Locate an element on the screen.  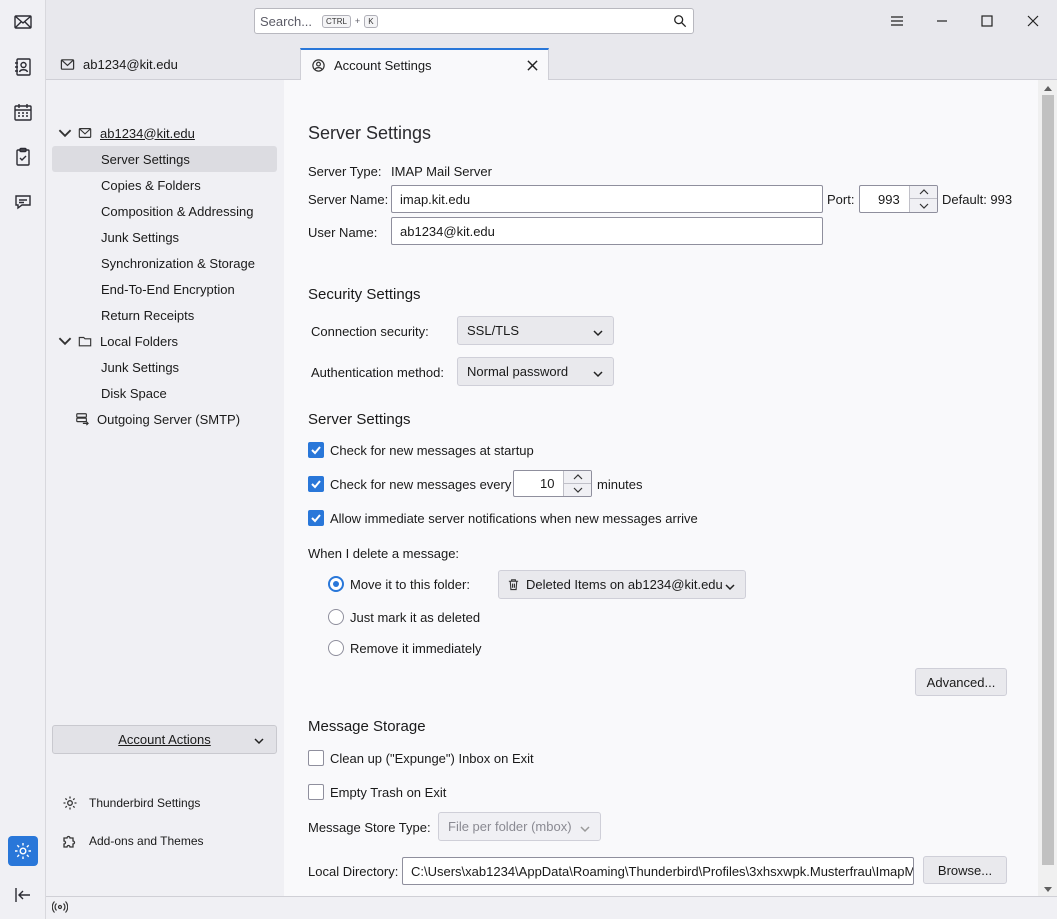
search-input: Search... CTRL + K is located at coordinates (474, 21).